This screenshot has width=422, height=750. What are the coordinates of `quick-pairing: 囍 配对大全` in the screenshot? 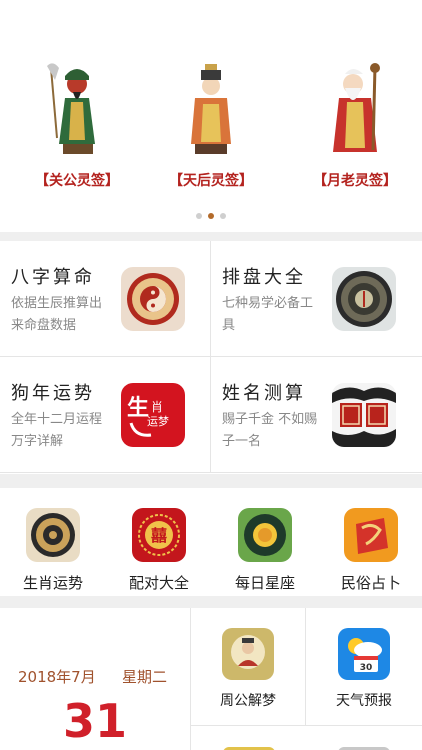 It's located at (159, 550).